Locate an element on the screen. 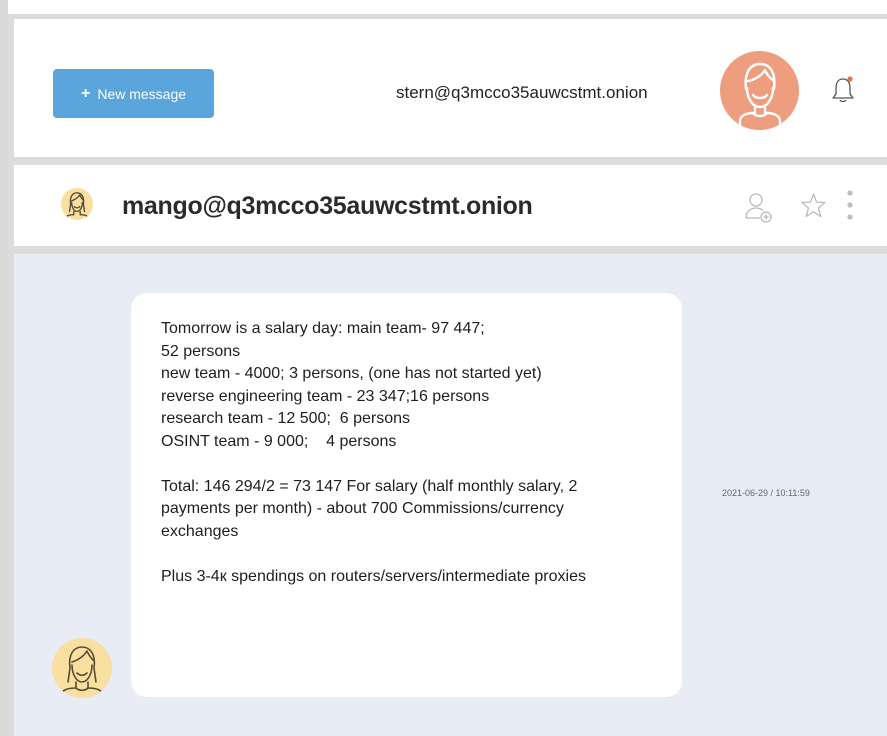 Image resolution: width=887 pixels, height=736 pixels. add-contact-icon is located at coordinates (759, 207).